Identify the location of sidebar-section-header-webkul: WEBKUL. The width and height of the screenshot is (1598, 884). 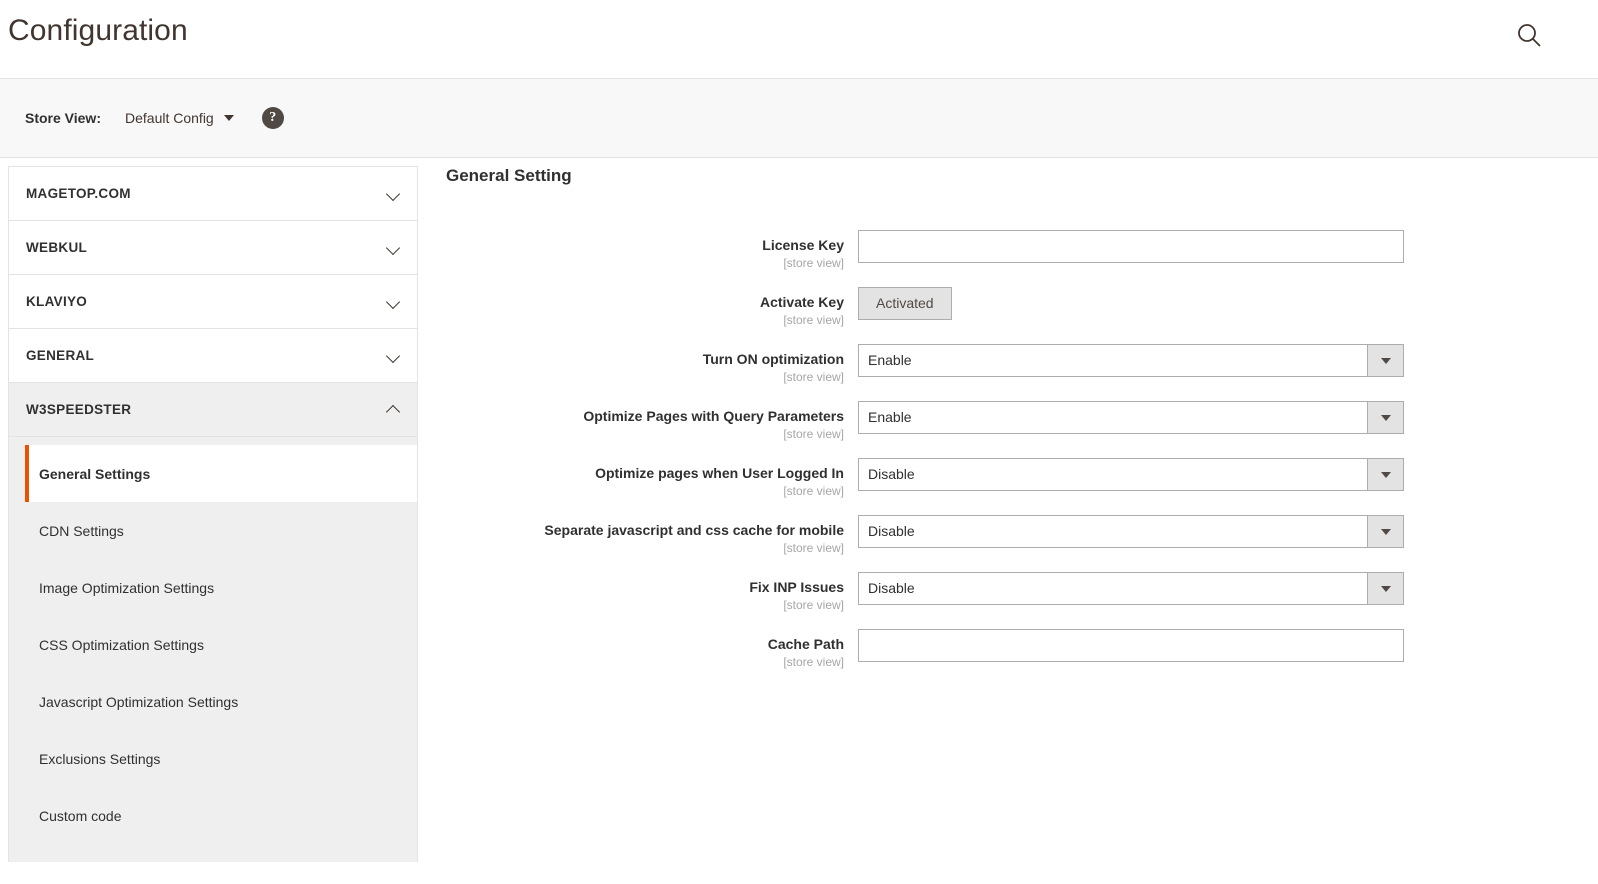
(213, 247).